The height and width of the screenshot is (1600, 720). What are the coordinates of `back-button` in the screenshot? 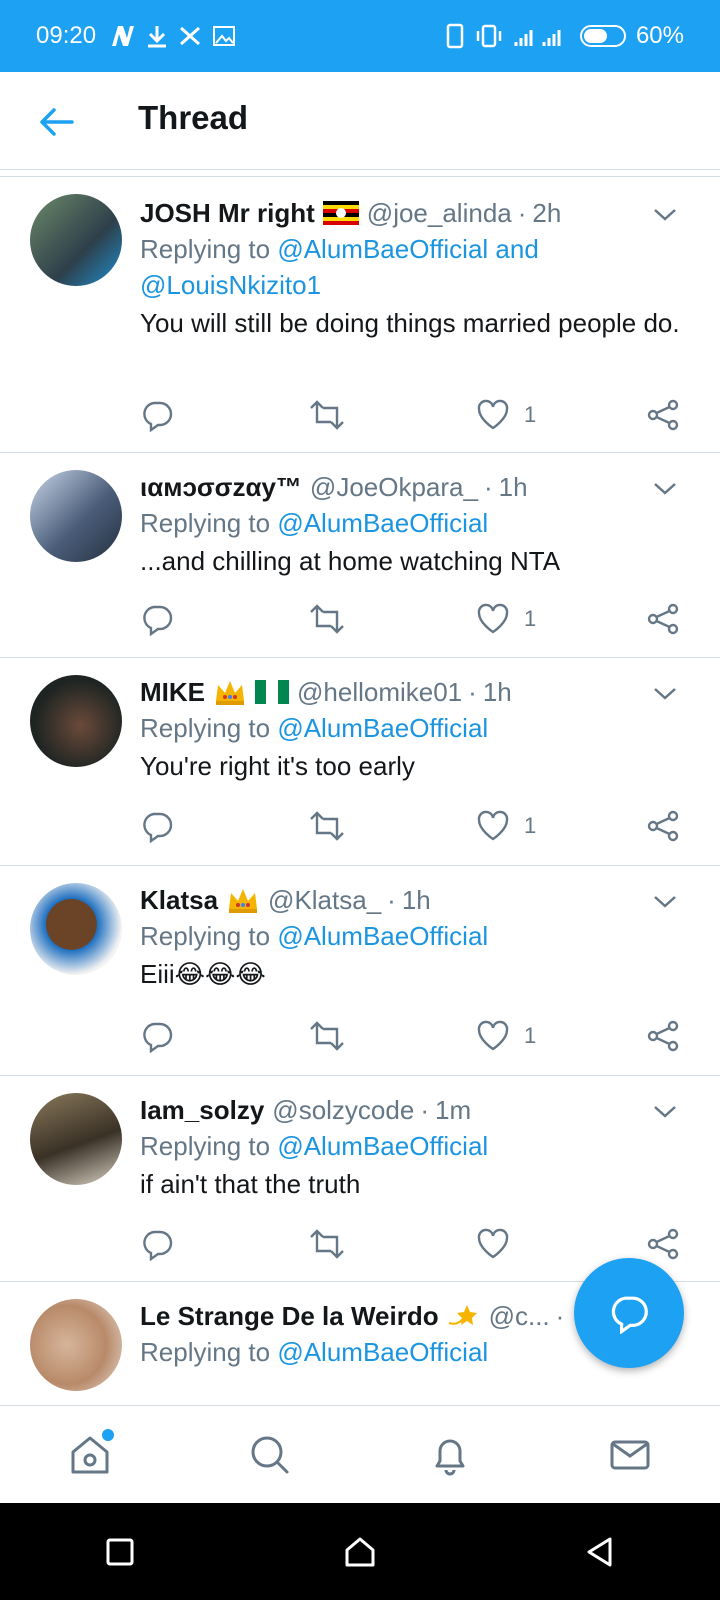 It's located at (600, 1552).